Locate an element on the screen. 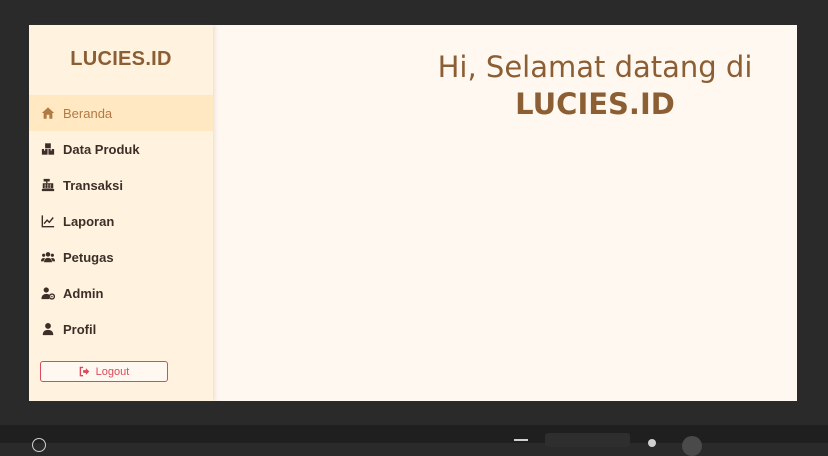  welcome-heading: Hi, Selamat datang di LUCIES.ID is located at coordinates (595, 86).